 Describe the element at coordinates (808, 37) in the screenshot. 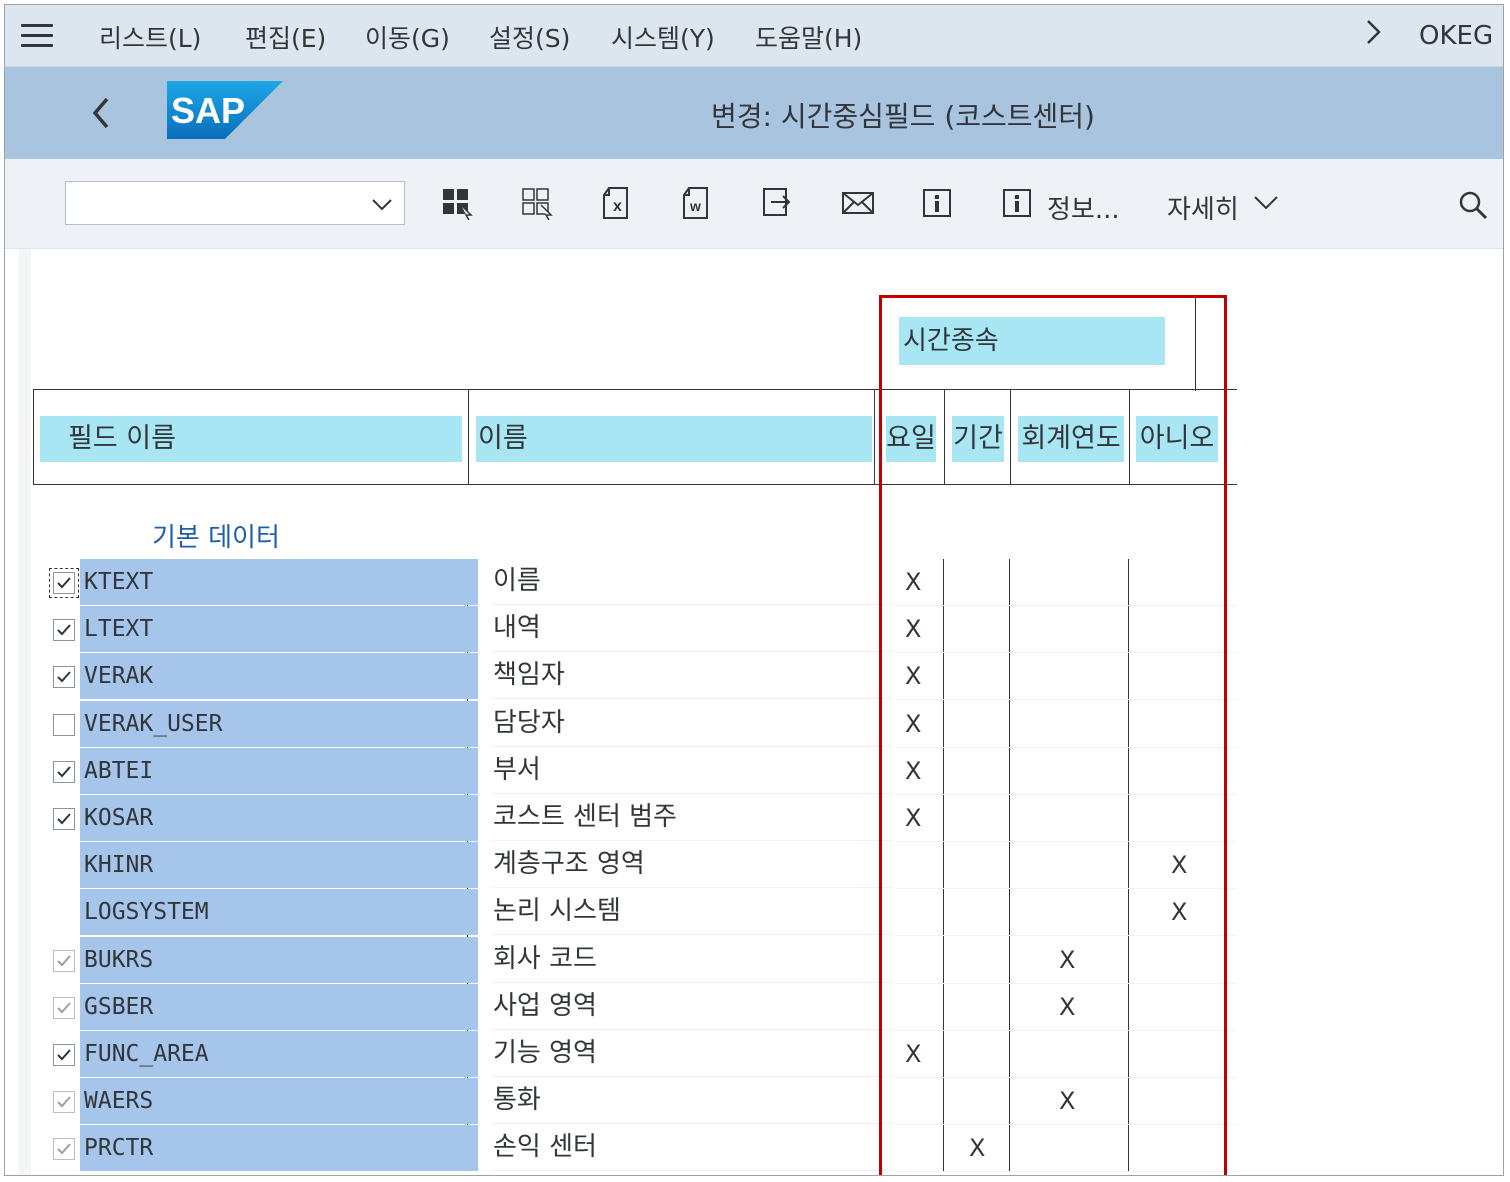

I see `menu-help: 도움말(H)` at that location.